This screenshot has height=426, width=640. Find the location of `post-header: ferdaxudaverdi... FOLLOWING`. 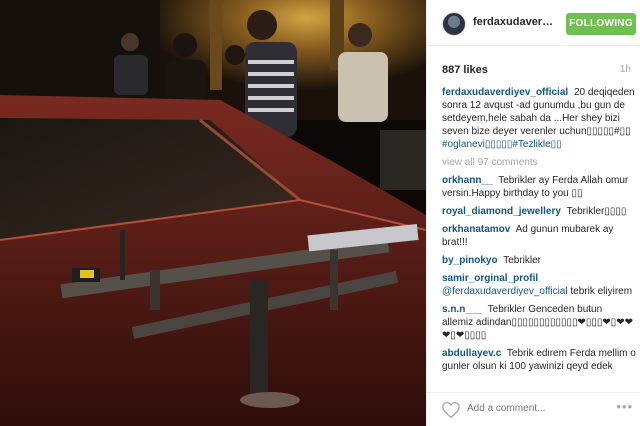

post-header: ferdaxudaverdi... FOLLOWING is located at coordinates (533, 23).